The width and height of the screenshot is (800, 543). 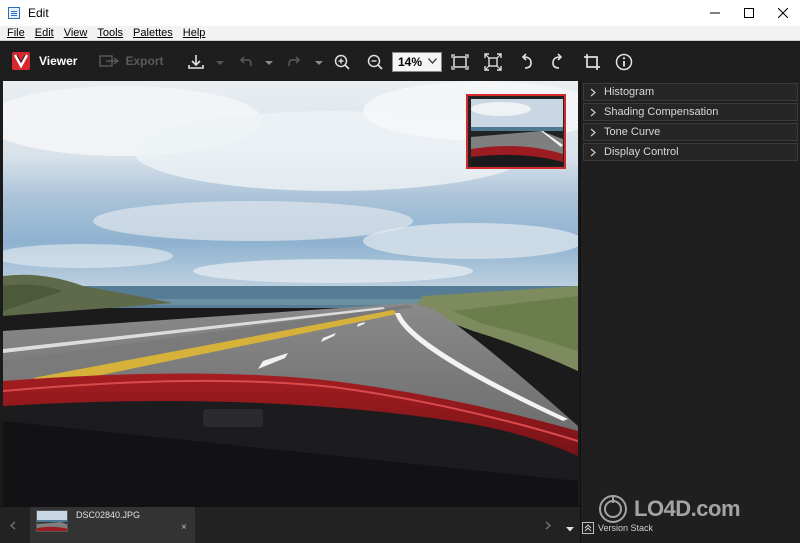 I want to click on maximize-button, so click(x=749, y=13).